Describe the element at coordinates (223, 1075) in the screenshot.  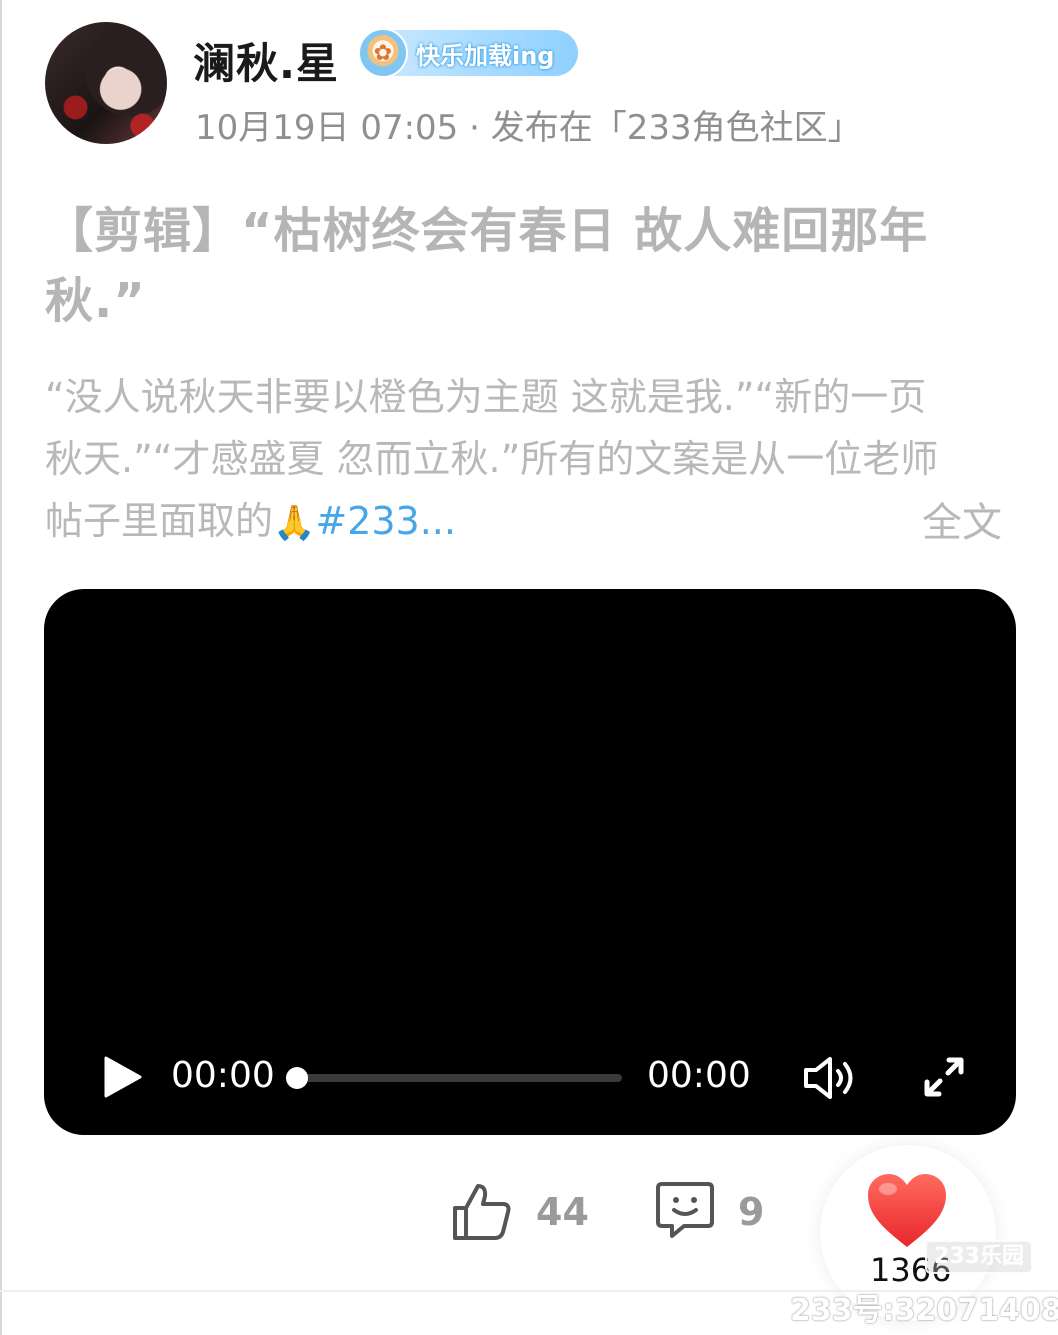
I see `current-time: 00:00` at that location.